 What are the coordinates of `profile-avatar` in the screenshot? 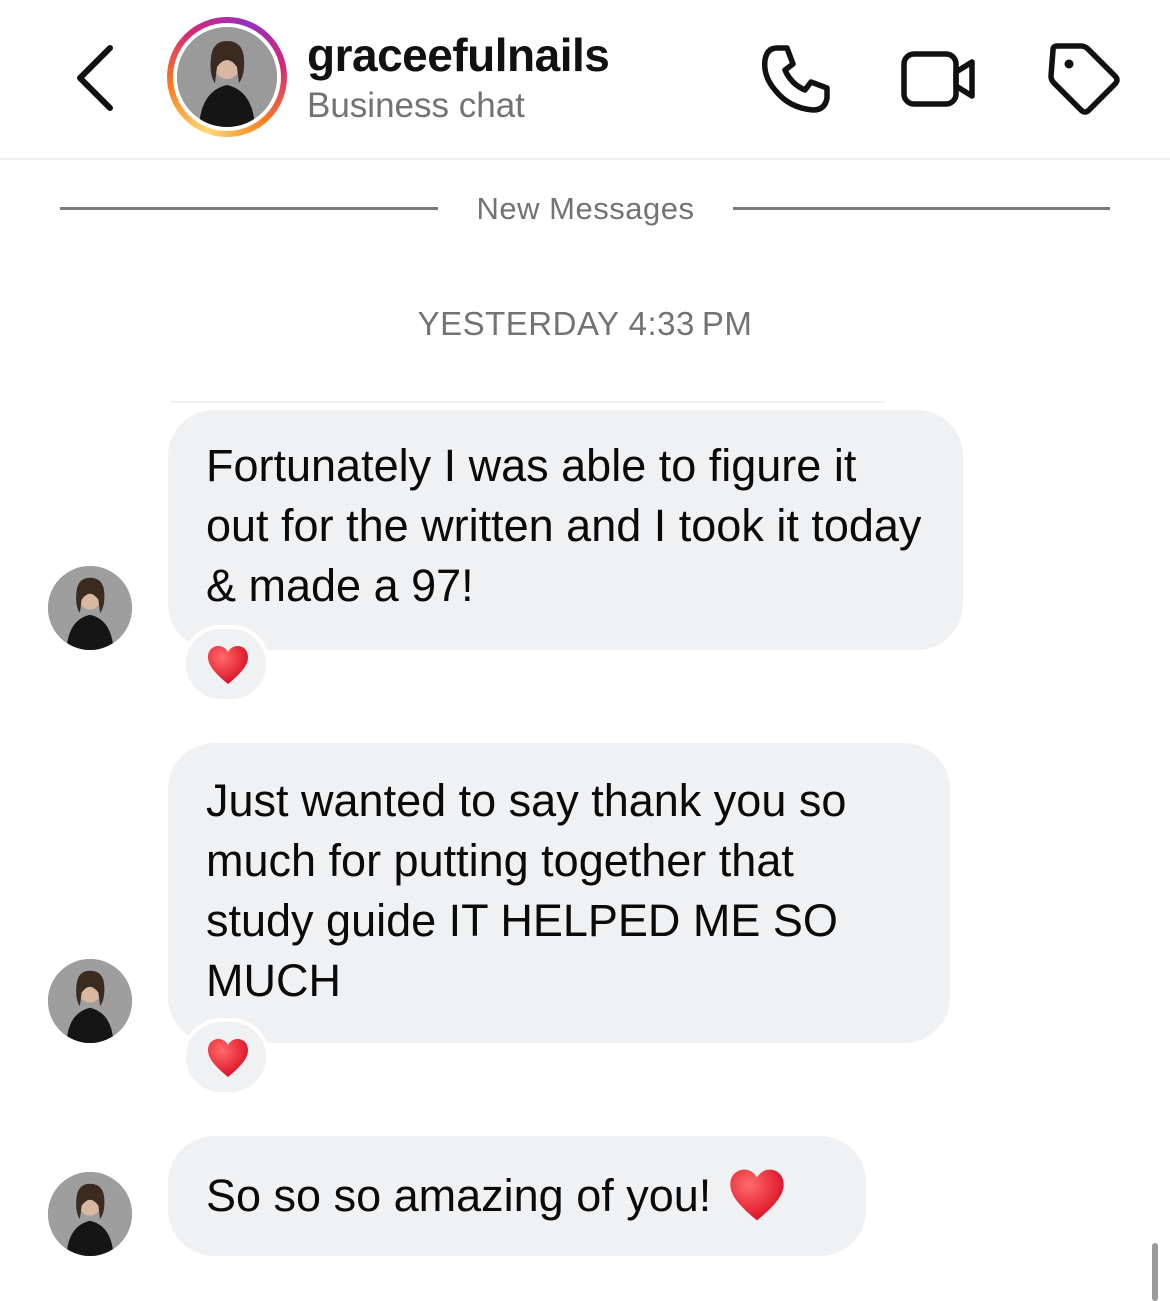 It's located at (227, 77).